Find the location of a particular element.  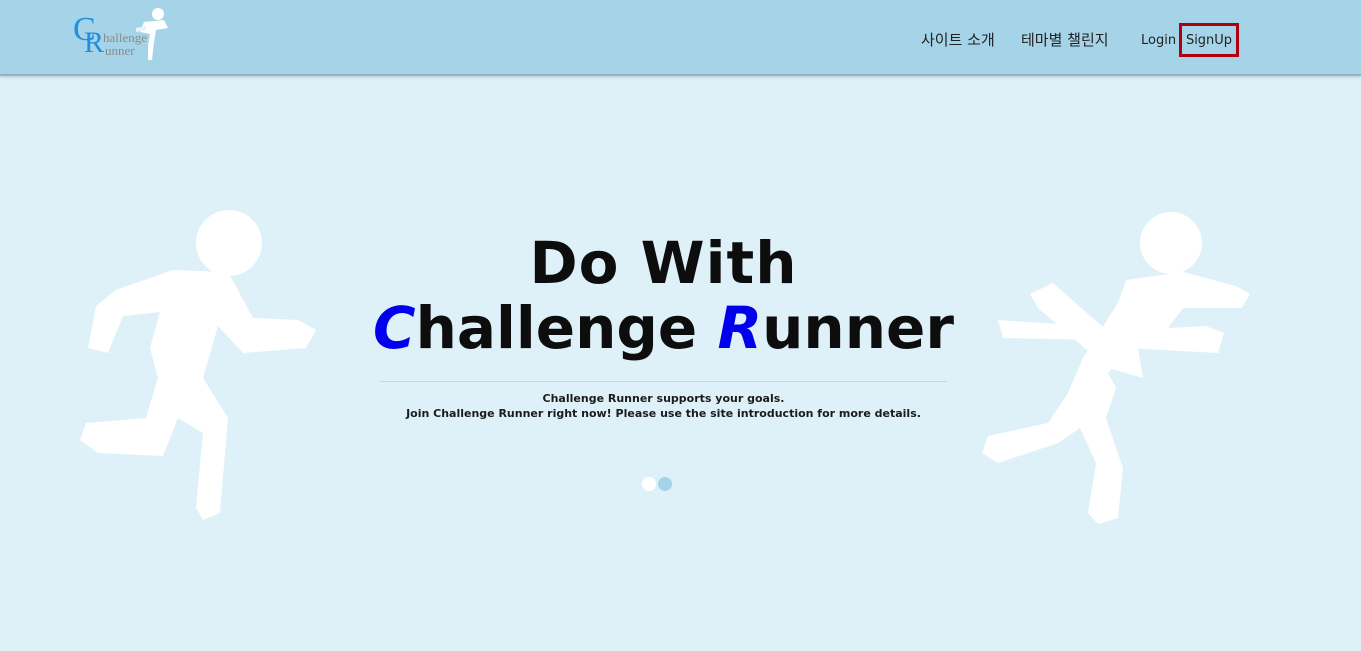

hero-subtitle-1: Challenge Runner supports your goals. is located at coordinates (663, 398).